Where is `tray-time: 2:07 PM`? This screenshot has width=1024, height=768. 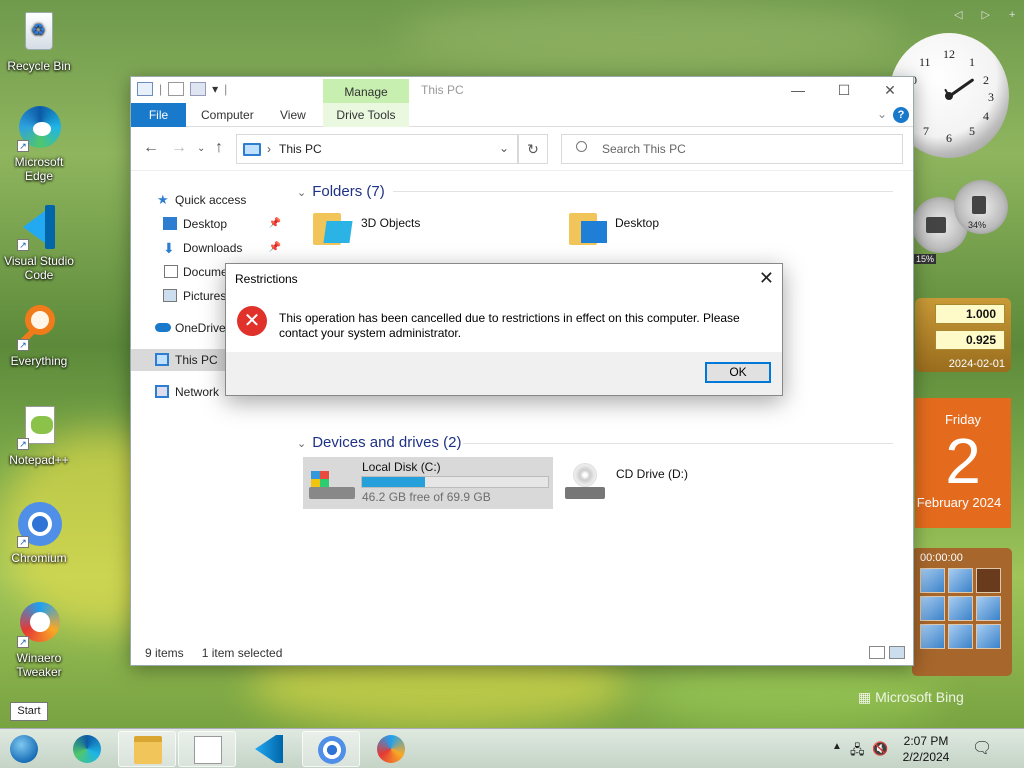 tray-time: 2:07 PM is located at coordinates (926, 741).